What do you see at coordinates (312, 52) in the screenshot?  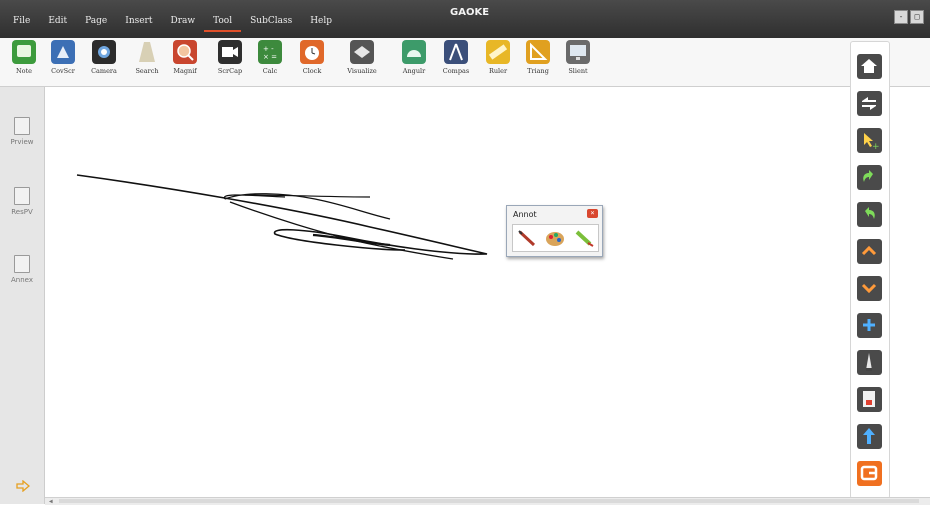 I see `clock-icon` at bounding box center [312, 52].